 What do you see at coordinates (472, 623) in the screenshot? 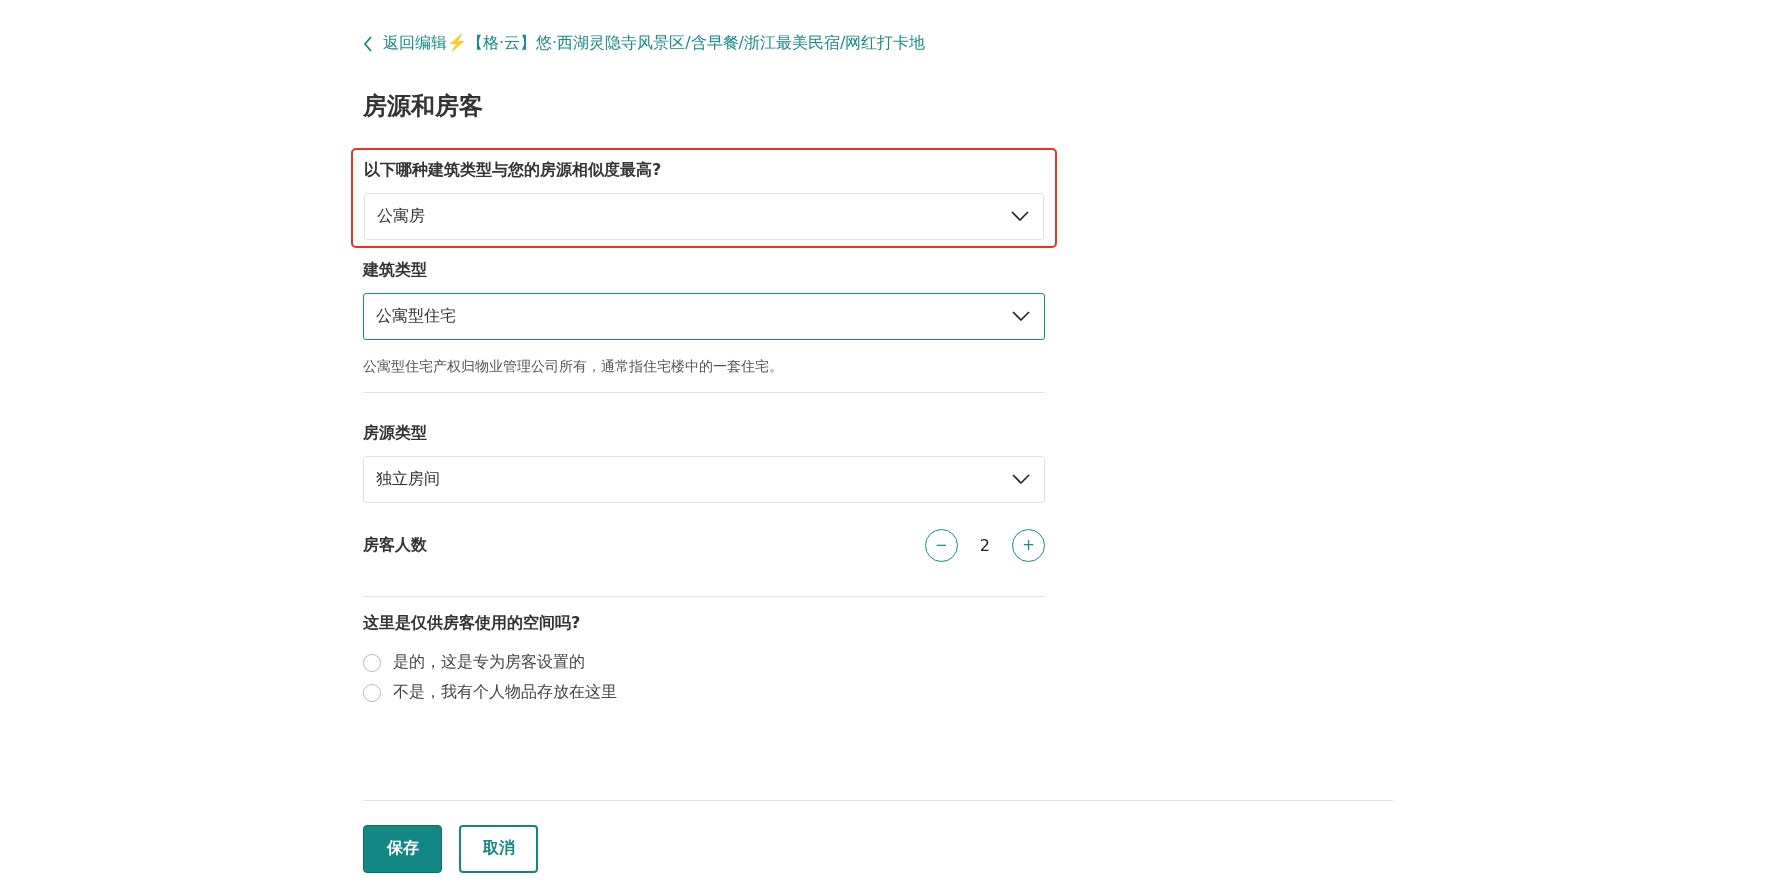
I see `question-label: 这里是仅供房客使用的空间吗?` at bounding box center [472, 623].